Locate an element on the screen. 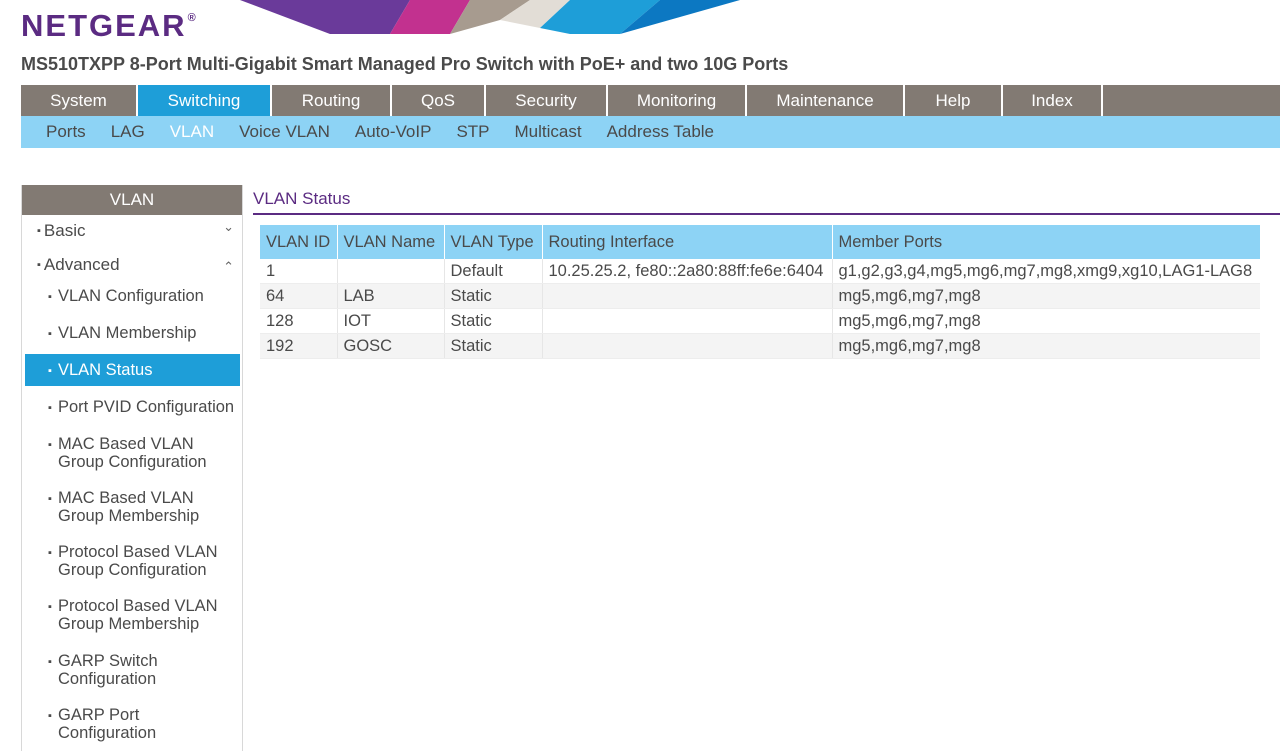 The image size is (1280, 751). tab-monitoring: Monitoring is located at coordinates (677, 100).